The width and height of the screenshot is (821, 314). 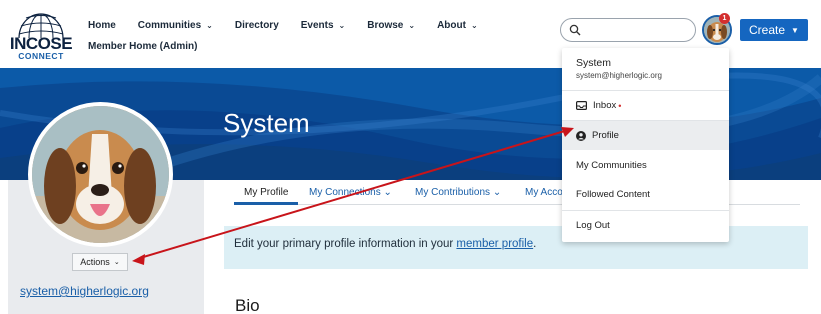 I want to click on nav-member-home: Member Home (Admin), so click(x=142, y=46).